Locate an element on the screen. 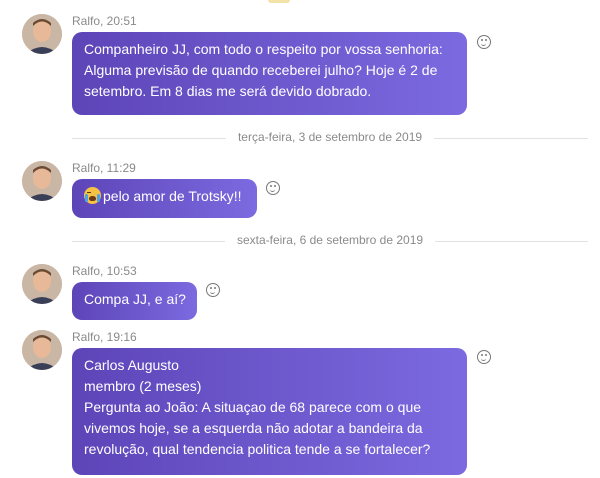  top-bar is located at coordinates (300, 2).